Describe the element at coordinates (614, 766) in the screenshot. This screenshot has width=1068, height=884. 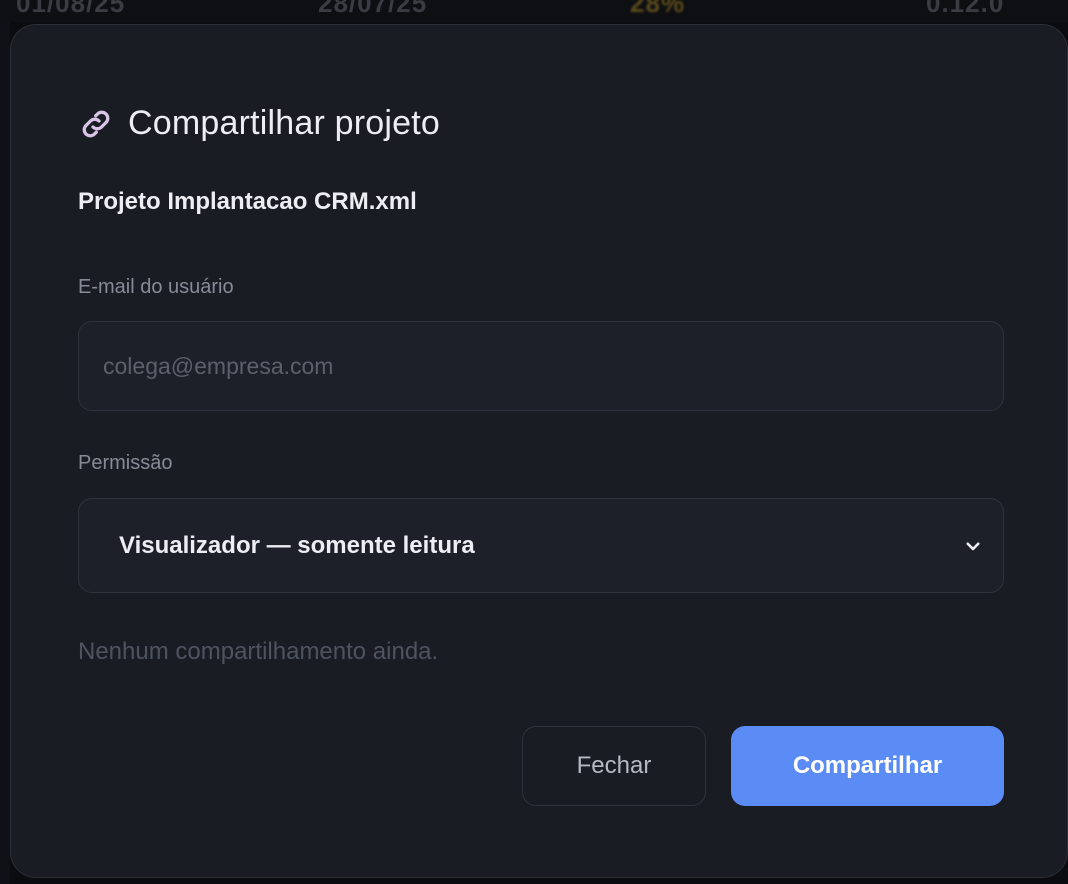
I see `close-button: Fechar` at that location.